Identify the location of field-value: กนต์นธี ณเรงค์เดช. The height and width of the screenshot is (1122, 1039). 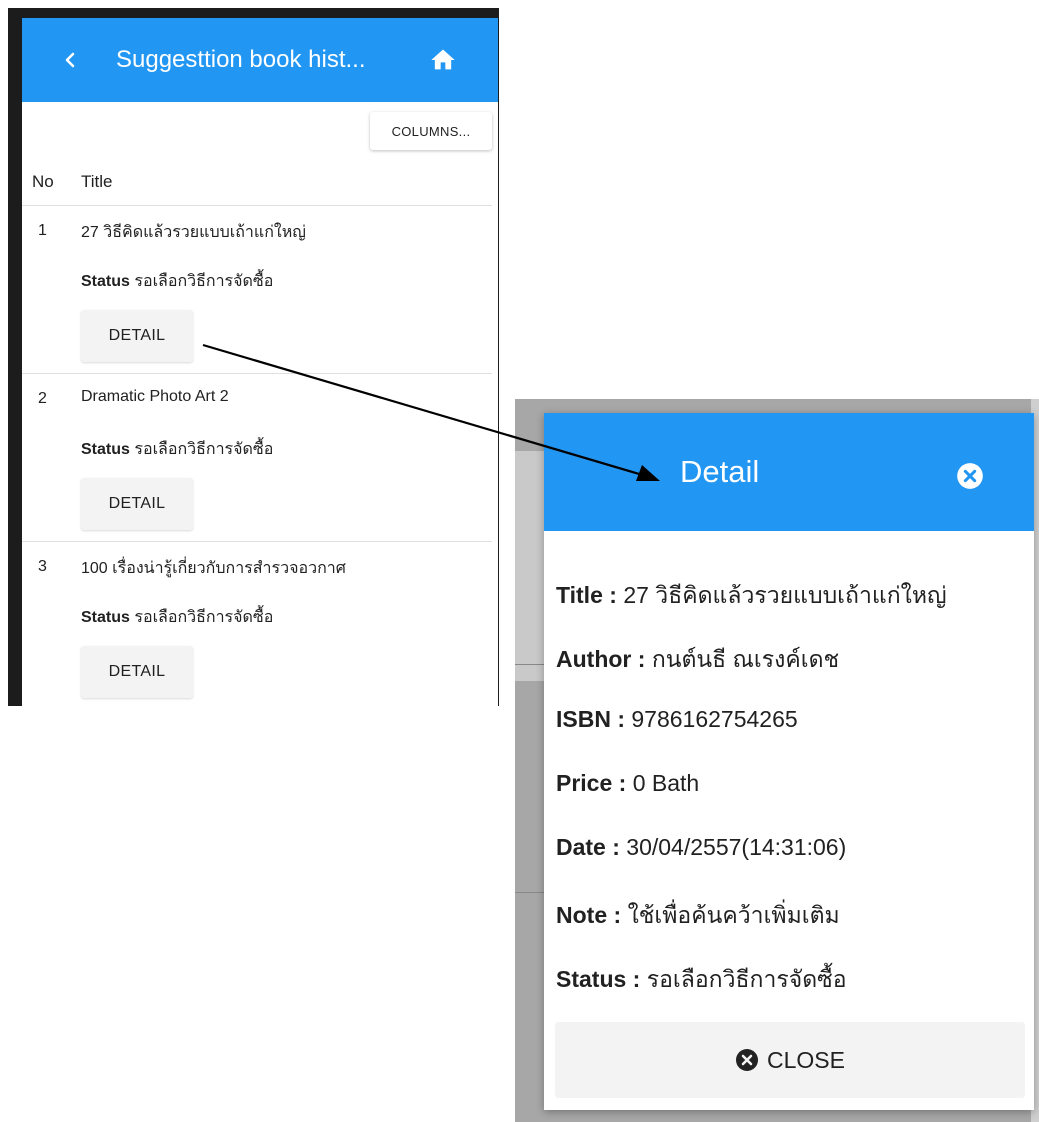
(745, 659).